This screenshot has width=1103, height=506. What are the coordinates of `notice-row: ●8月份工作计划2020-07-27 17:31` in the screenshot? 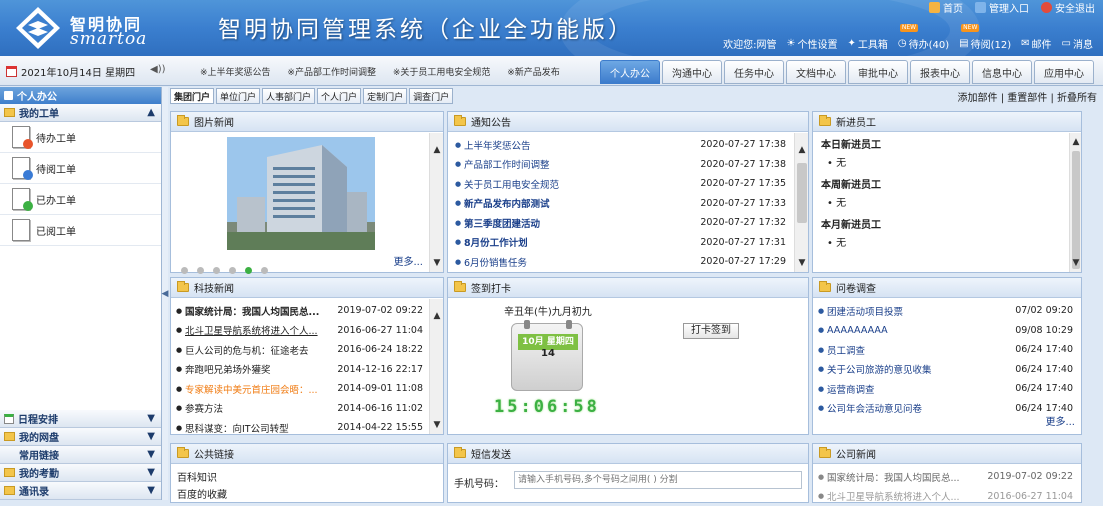 It's located at (621, 243).